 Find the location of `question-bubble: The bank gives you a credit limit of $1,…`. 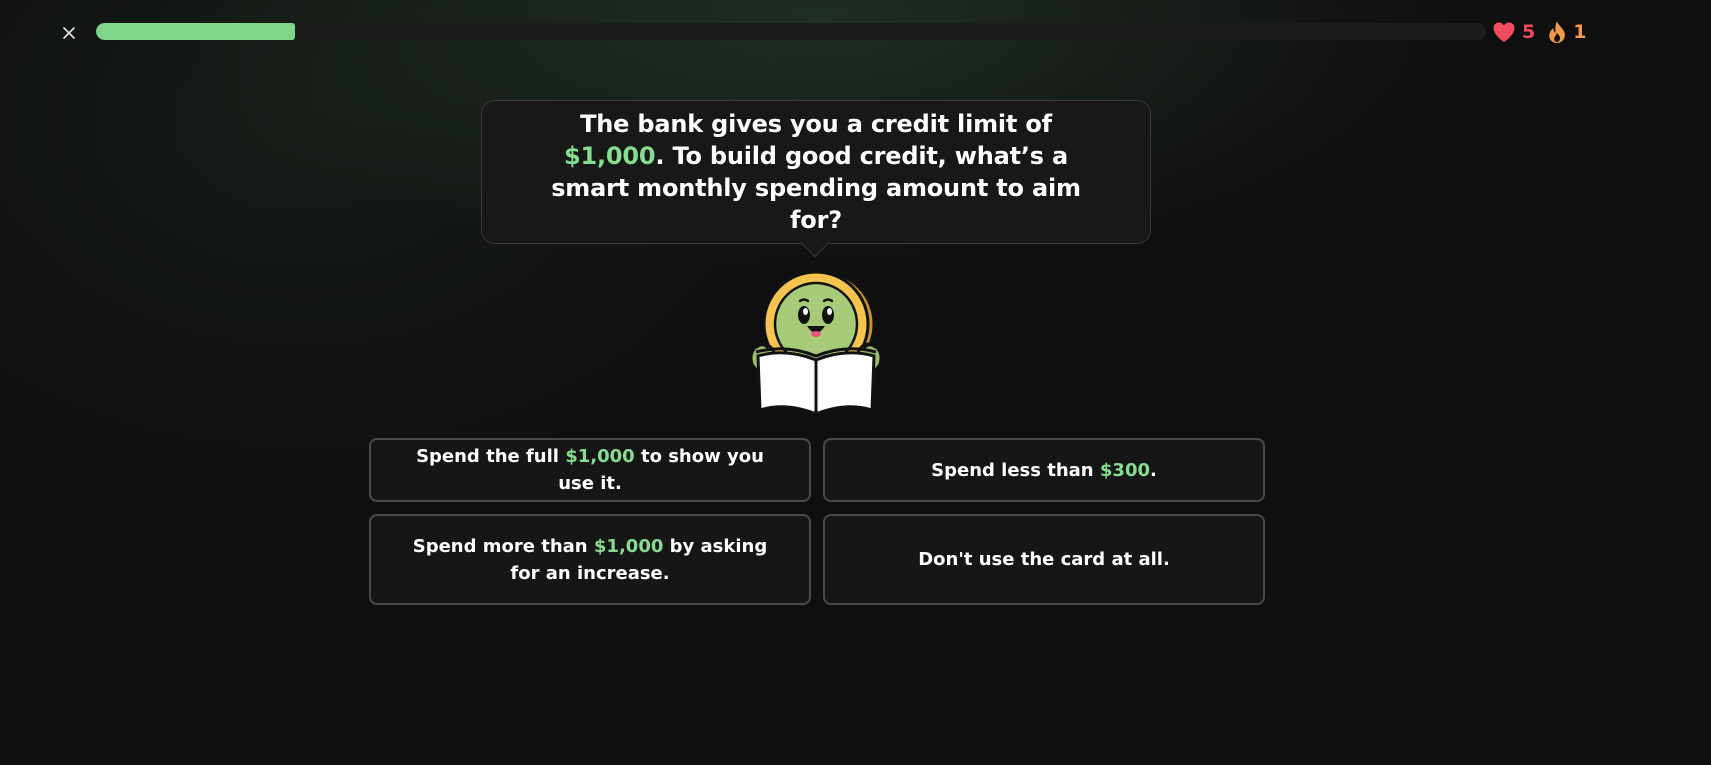

question-bubble: The bank gives you a credit limit of $1,… is located at coordinates (816, 172).